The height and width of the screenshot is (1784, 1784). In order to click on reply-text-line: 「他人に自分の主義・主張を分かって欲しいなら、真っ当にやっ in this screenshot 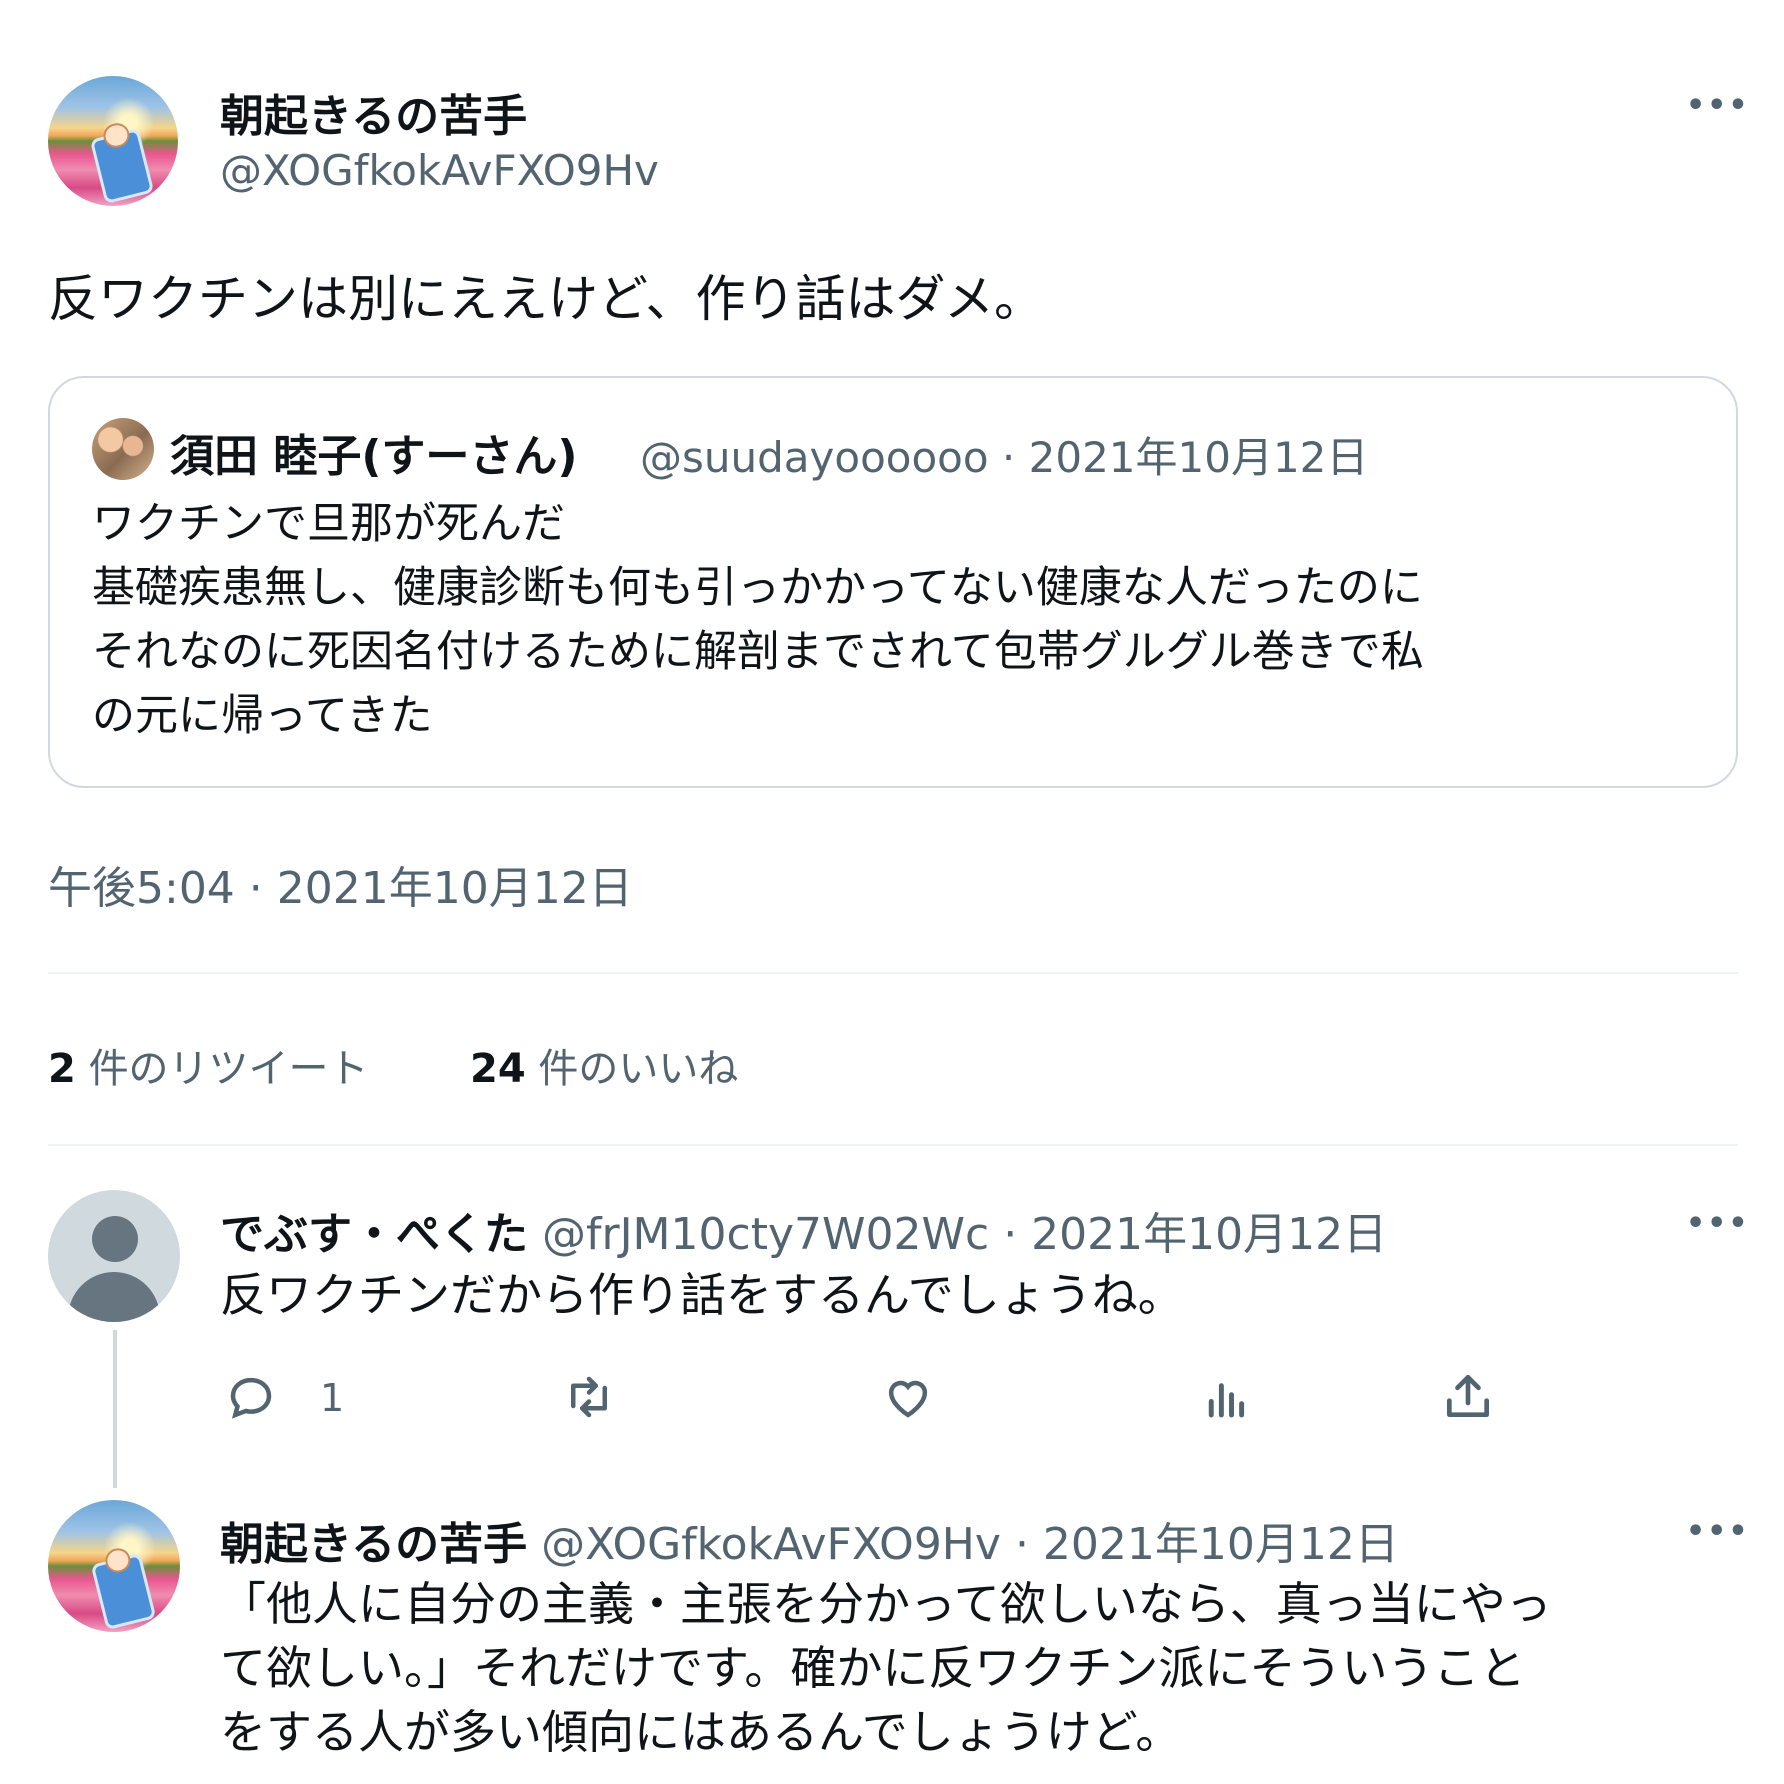, I will do `click(886, 1604)`.